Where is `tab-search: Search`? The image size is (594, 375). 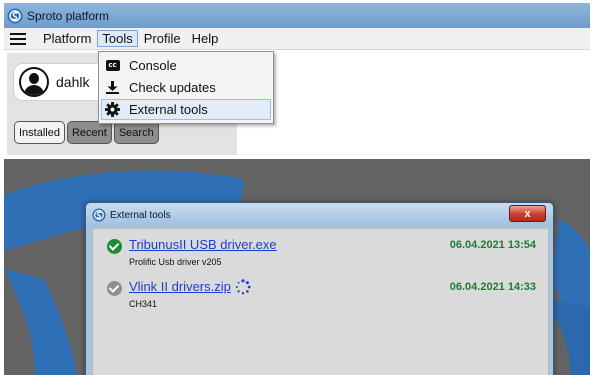
tab-search: Search is located at coordinates (136, 132).